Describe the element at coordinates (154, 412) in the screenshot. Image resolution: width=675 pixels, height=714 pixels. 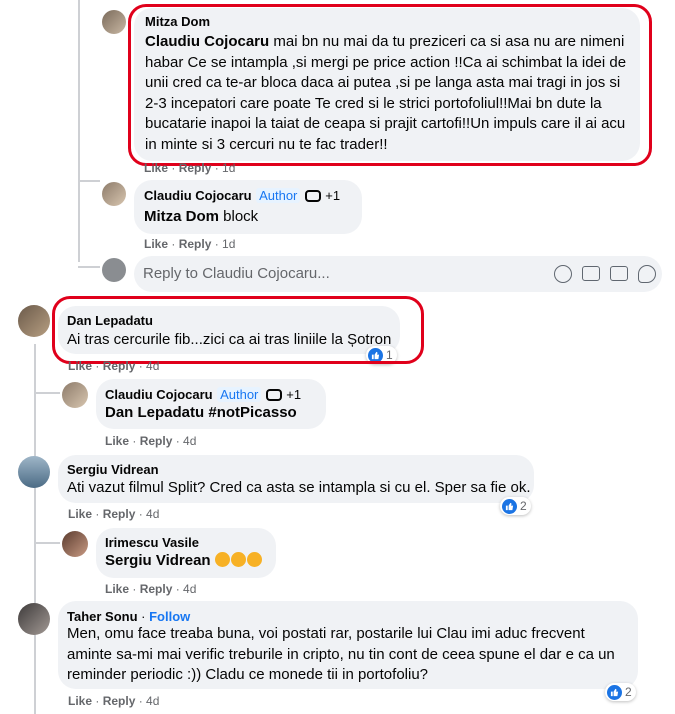
I see `mention: Dan Lepadatu` at that location.